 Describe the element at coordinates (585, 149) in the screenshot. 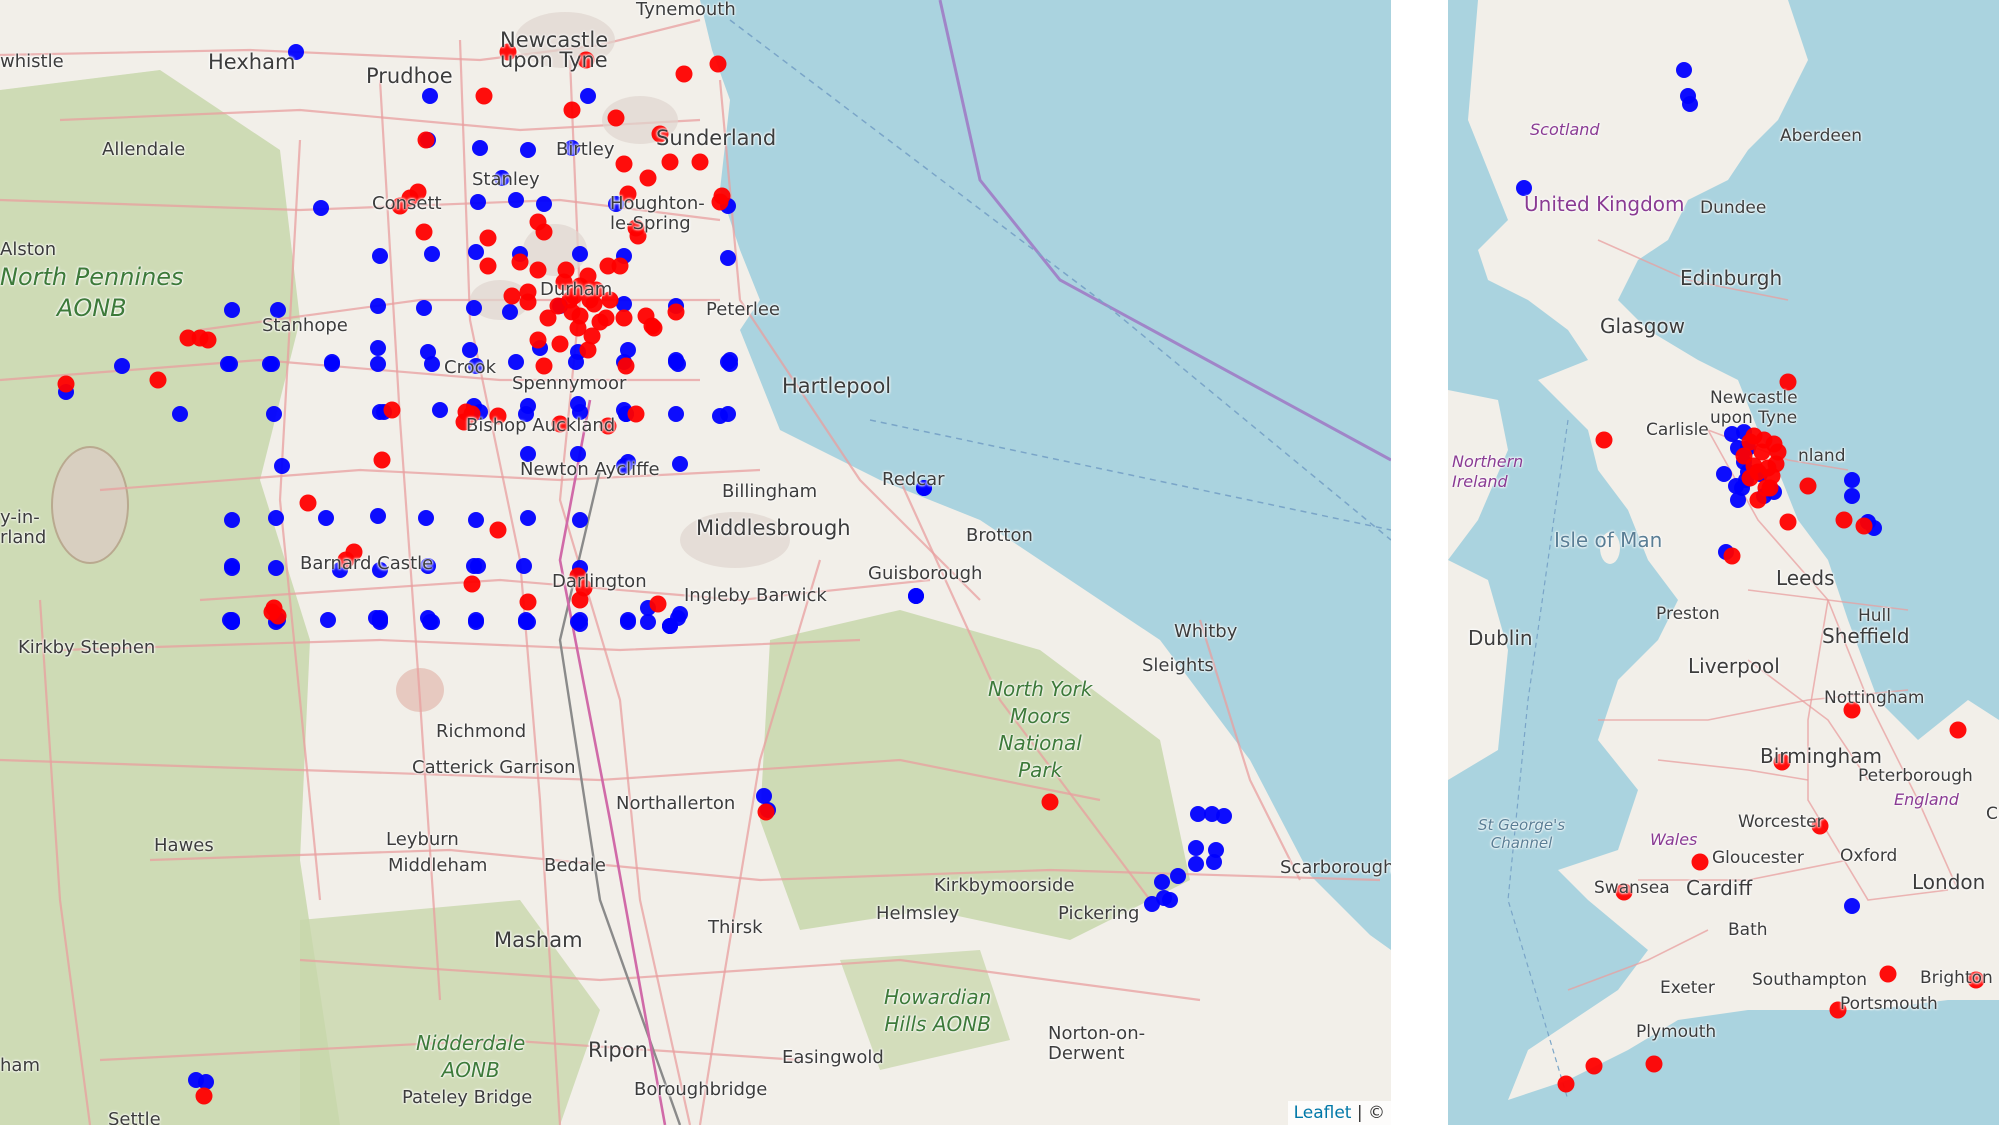

I see `place-label: Birtley` at that location.